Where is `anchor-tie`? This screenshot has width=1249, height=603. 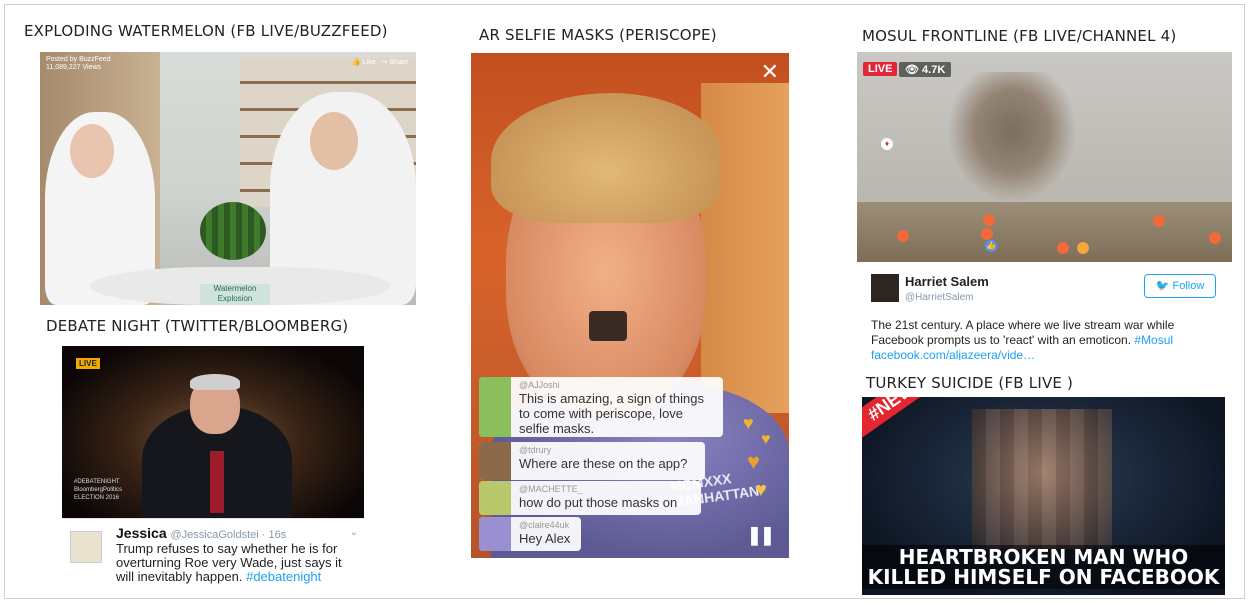 anchor-tie is located at coordinates (217, 482).